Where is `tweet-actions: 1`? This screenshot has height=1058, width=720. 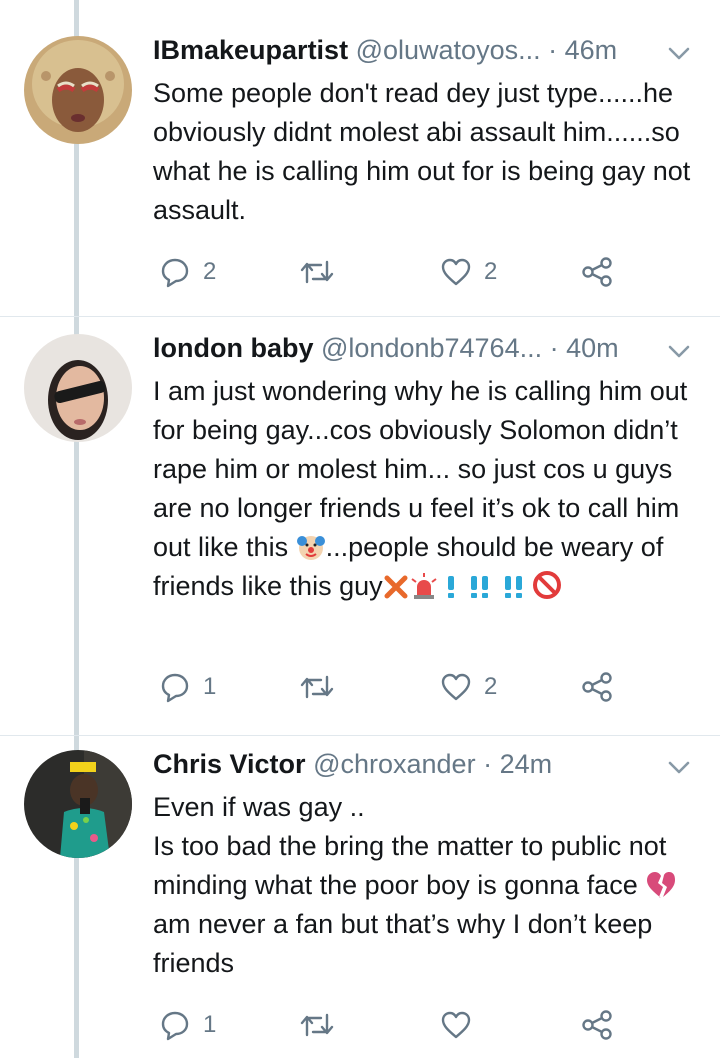
tweet-actions: 1 is located at coordinates (388, 1025).